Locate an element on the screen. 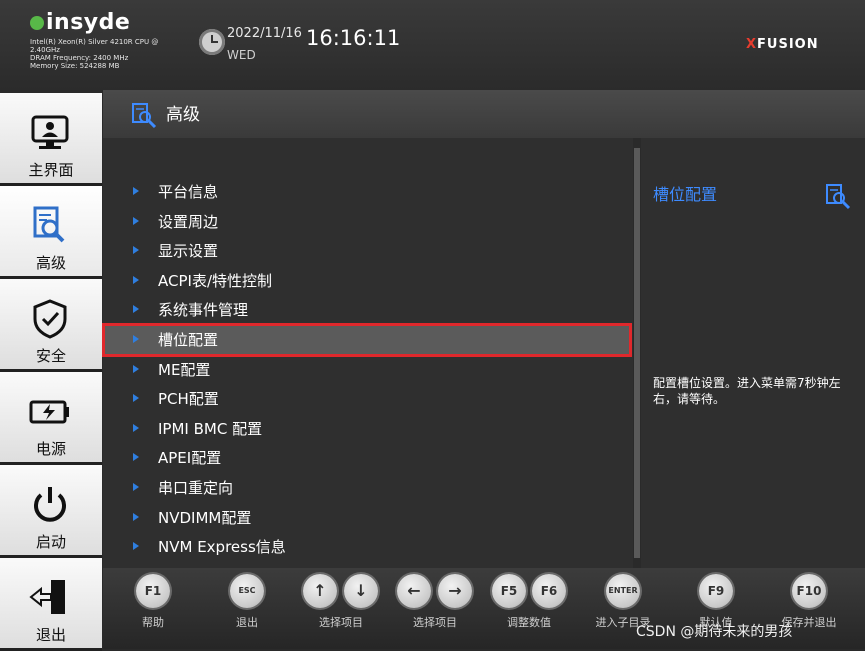  nav-label-main: 主界面 is located at coordinates (51, 170).